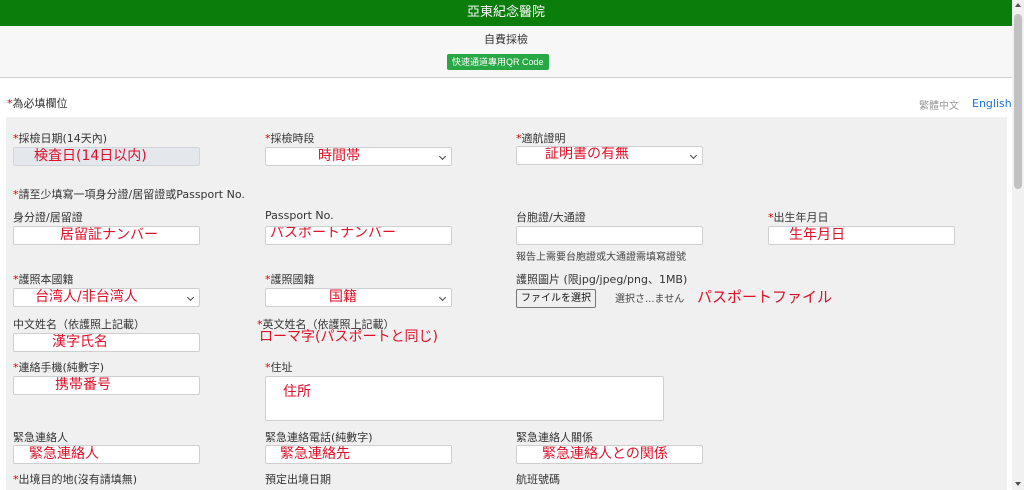  Describe the element at coordinates (551, 217) in the screenshot. I see `taiwan-pass-label: 台胞證/大通證` at that location.